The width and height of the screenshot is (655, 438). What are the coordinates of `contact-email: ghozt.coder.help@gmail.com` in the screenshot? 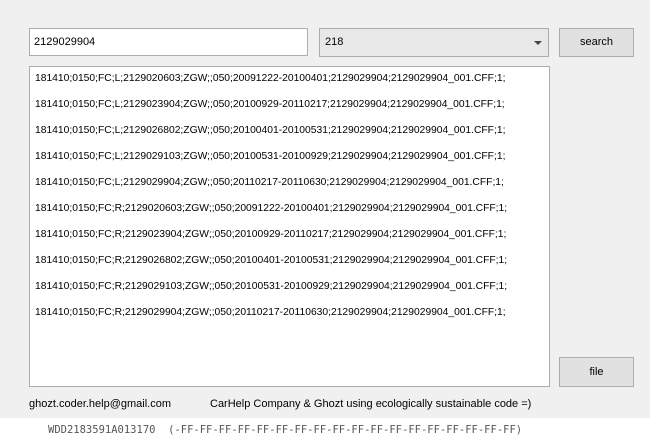 It's located at (100, 404).